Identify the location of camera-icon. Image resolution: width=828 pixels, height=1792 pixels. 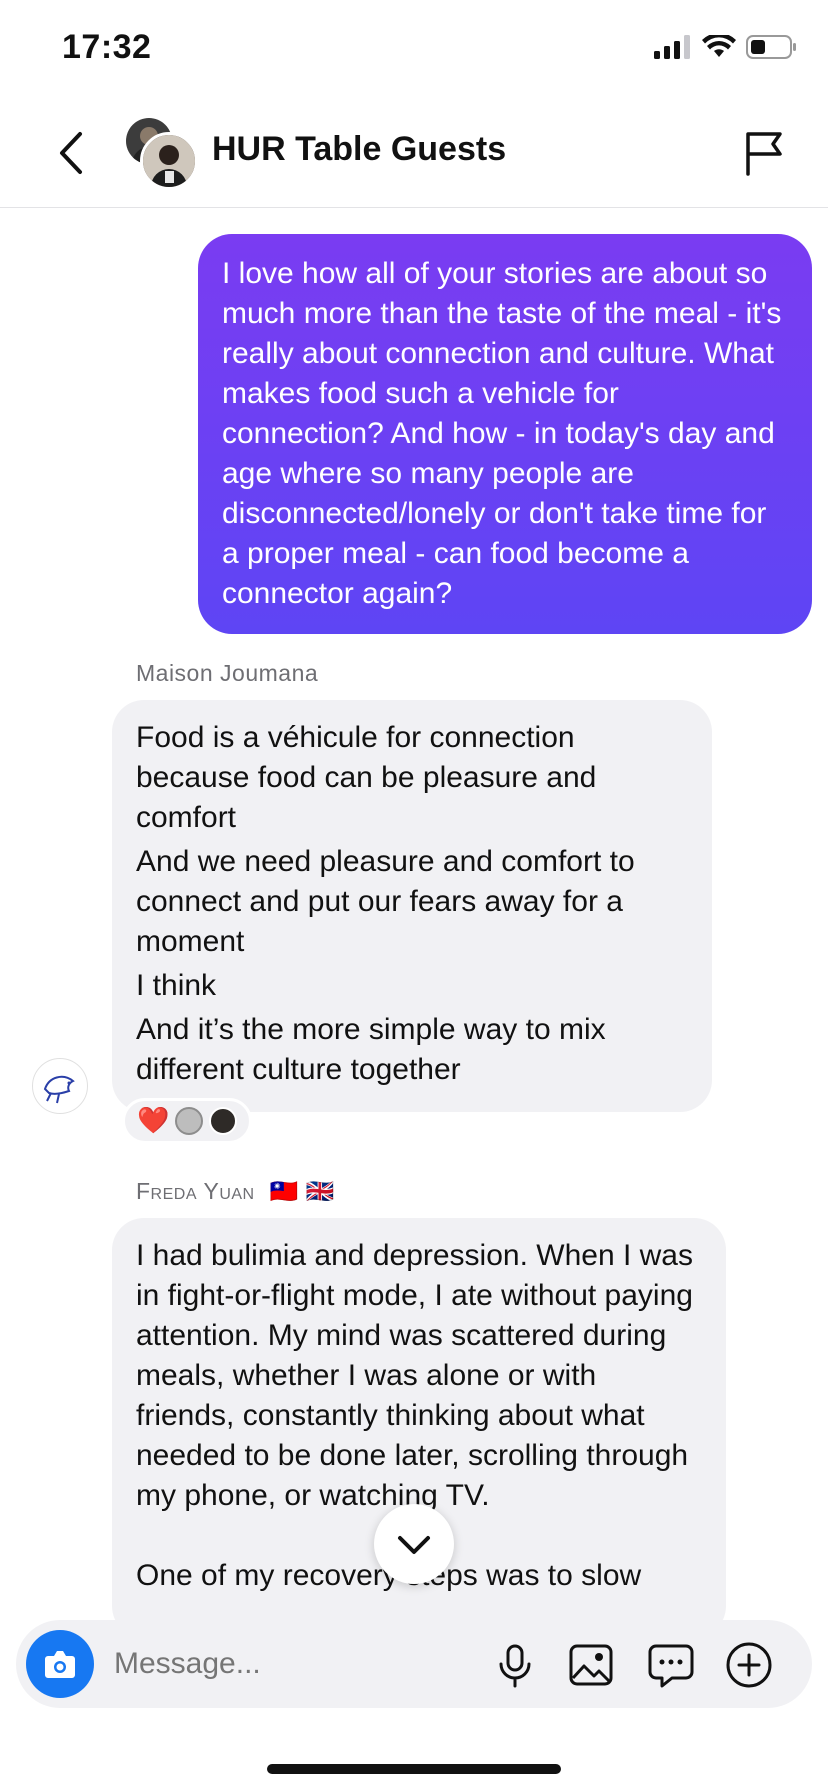
(60, 1664).